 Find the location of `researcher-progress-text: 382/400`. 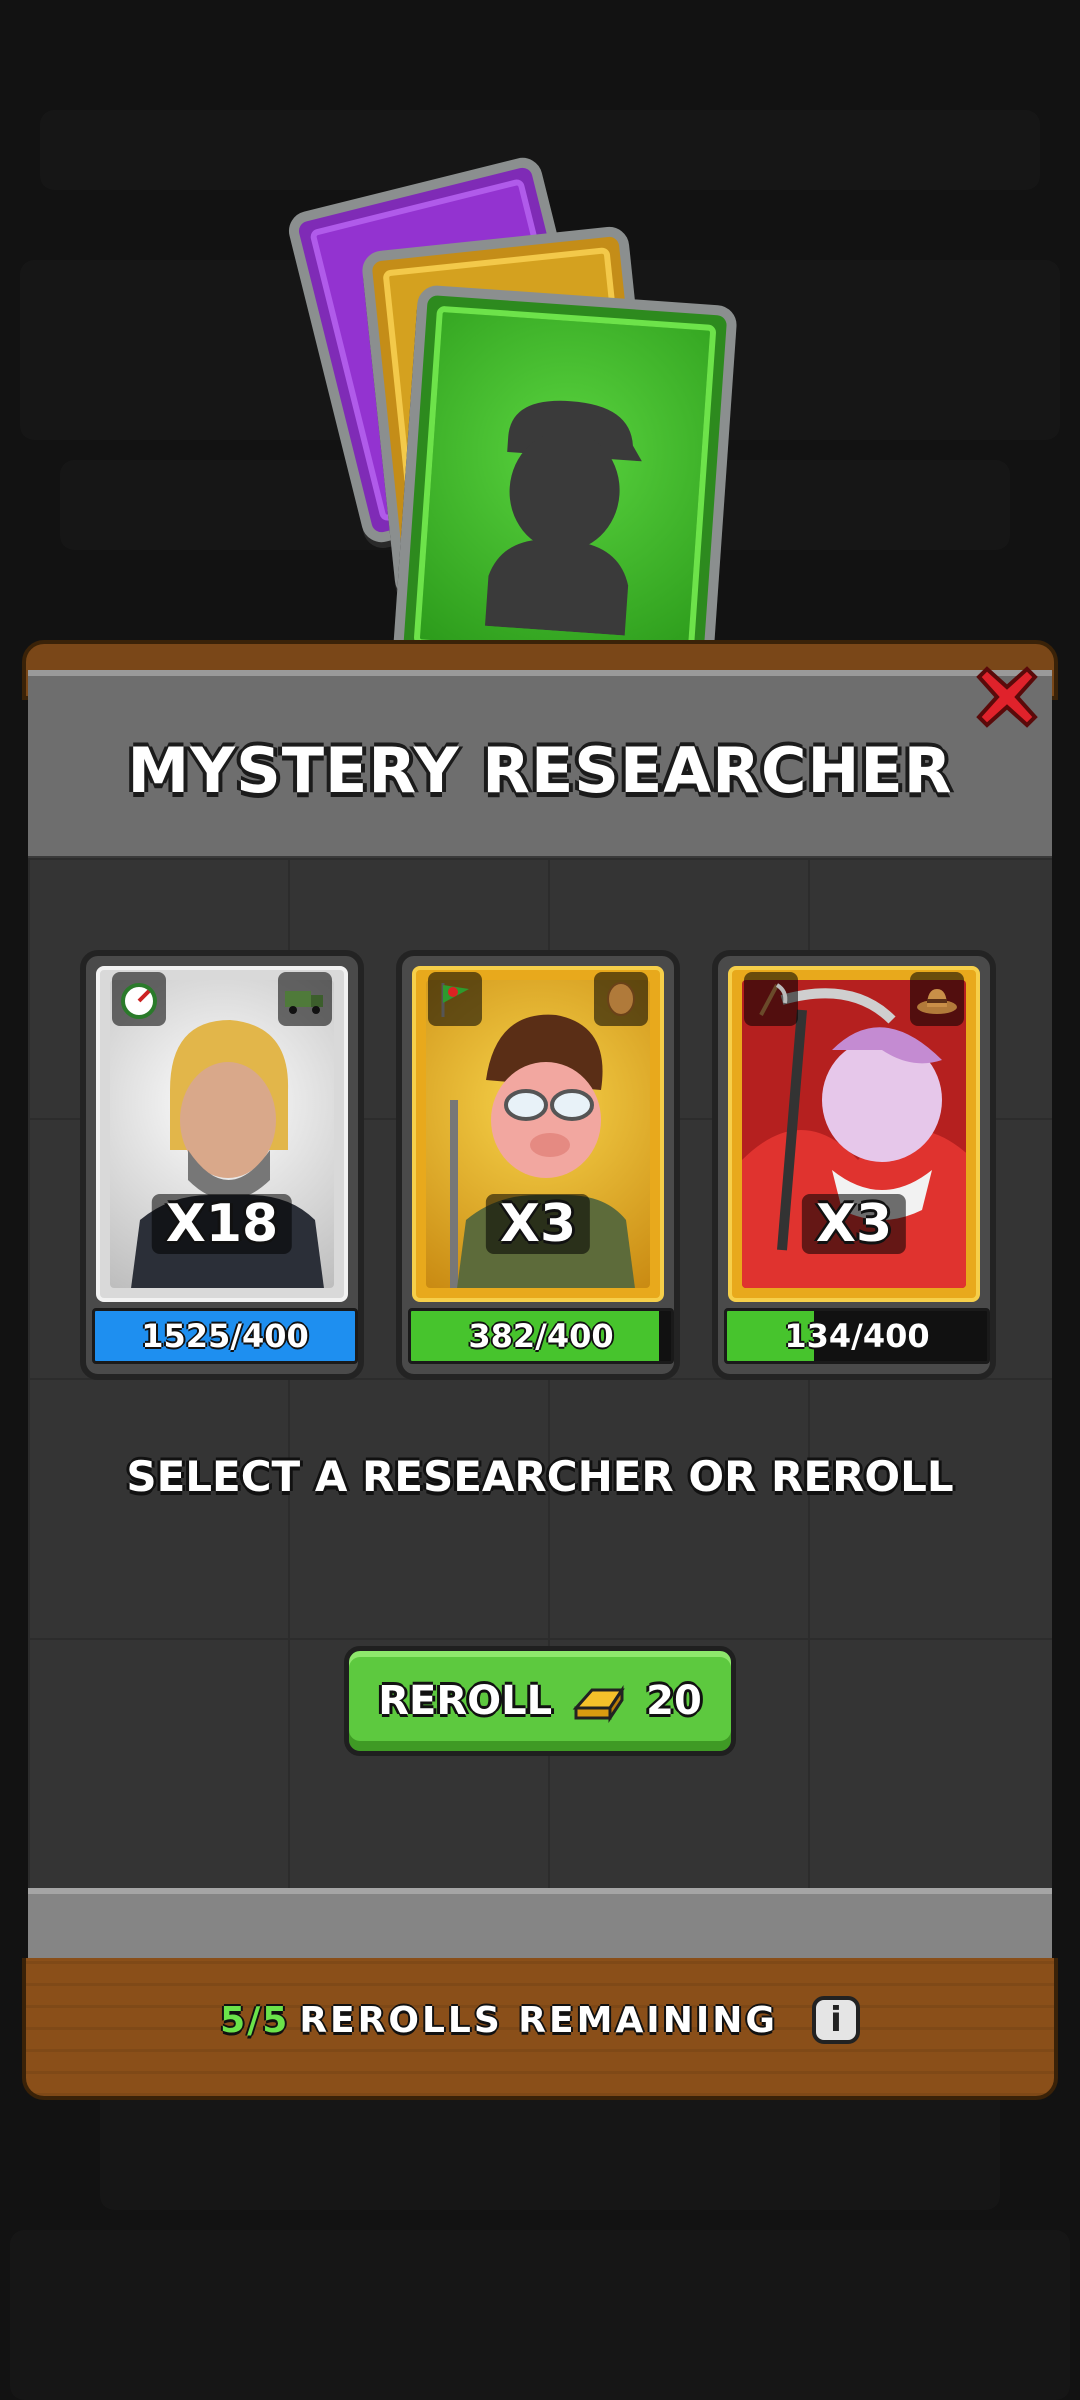

researcher-progress-text: 382/400 is located at coordinates (541, 1336).